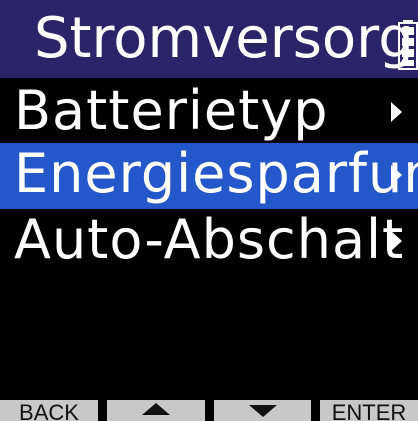 This screenshot has width=418, height=421. I want to click on softkey-bar: BACK ENTER, so click(209, 410).